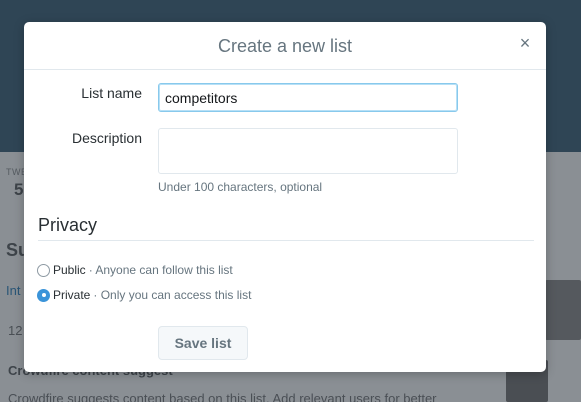 Image resolution: width=581 pixels, height=402 pixels. What do you see at coordinates (68, 225) in the screenshot?
I see `privacy-heading: Privacy` at bounding box center [68, 225].